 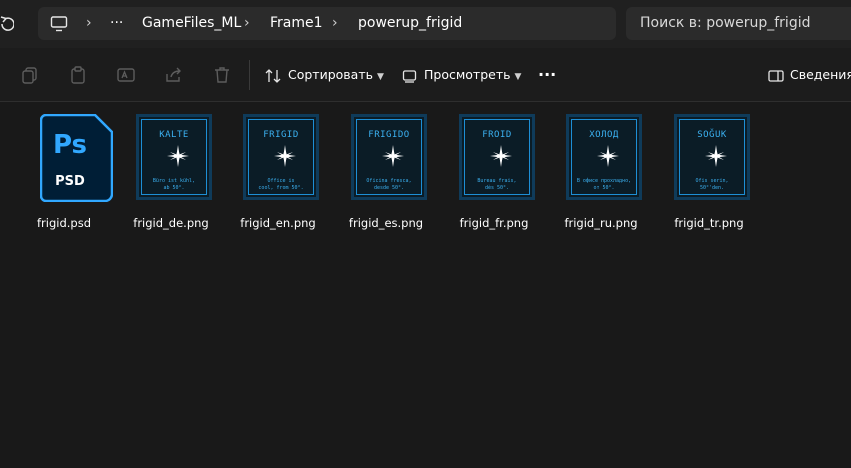 I want to click on breadcrumb-gamefiles-ml: GameFiles_ML, so click(x=191, y=23).